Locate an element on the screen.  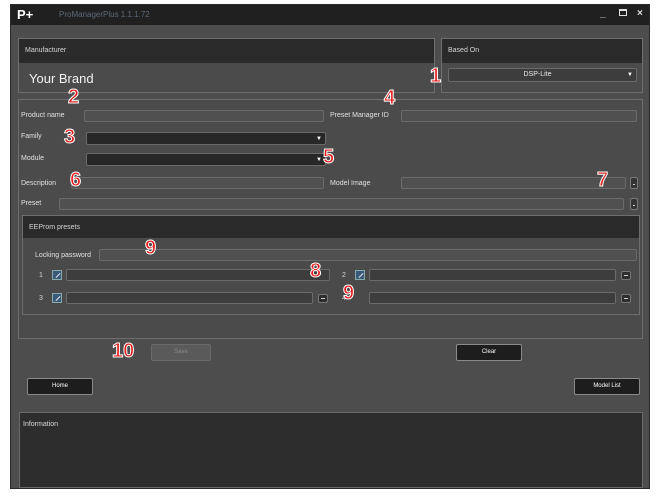
callout-marker: 10 is located at coordinates (123, 351).